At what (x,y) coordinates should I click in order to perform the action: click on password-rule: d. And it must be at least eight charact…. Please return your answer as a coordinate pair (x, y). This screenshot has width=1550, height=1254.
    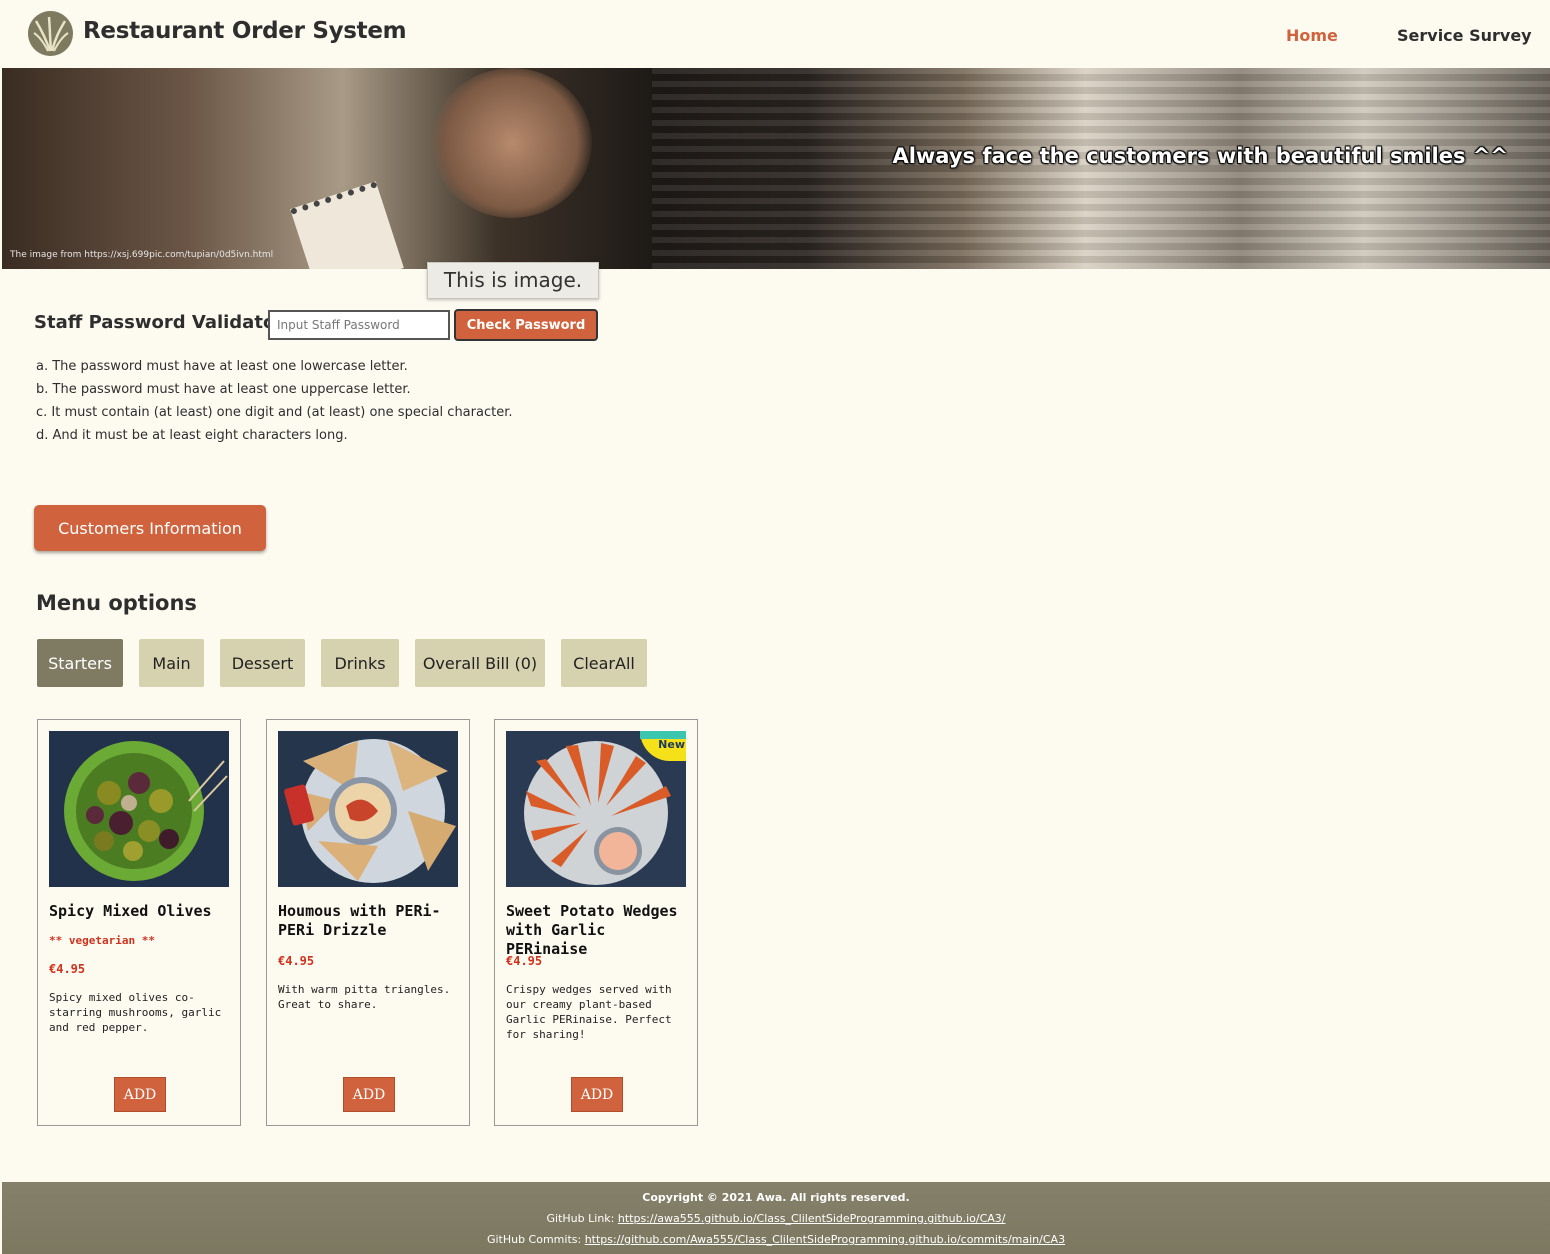
    Looking at the image, I should click on (192, 435).